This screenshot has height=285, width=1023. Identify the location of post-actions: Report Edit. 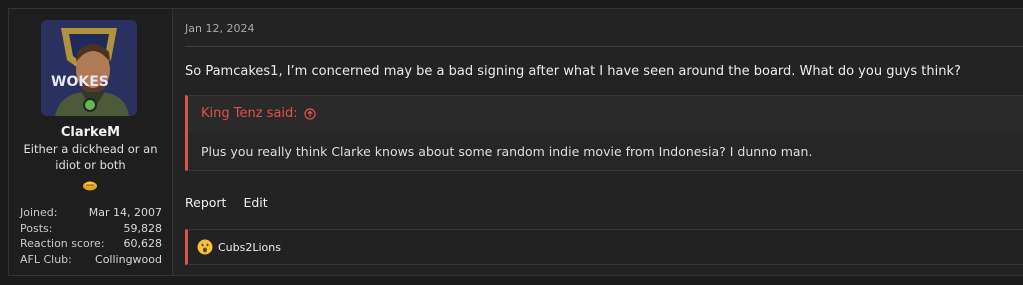
(226, 202).